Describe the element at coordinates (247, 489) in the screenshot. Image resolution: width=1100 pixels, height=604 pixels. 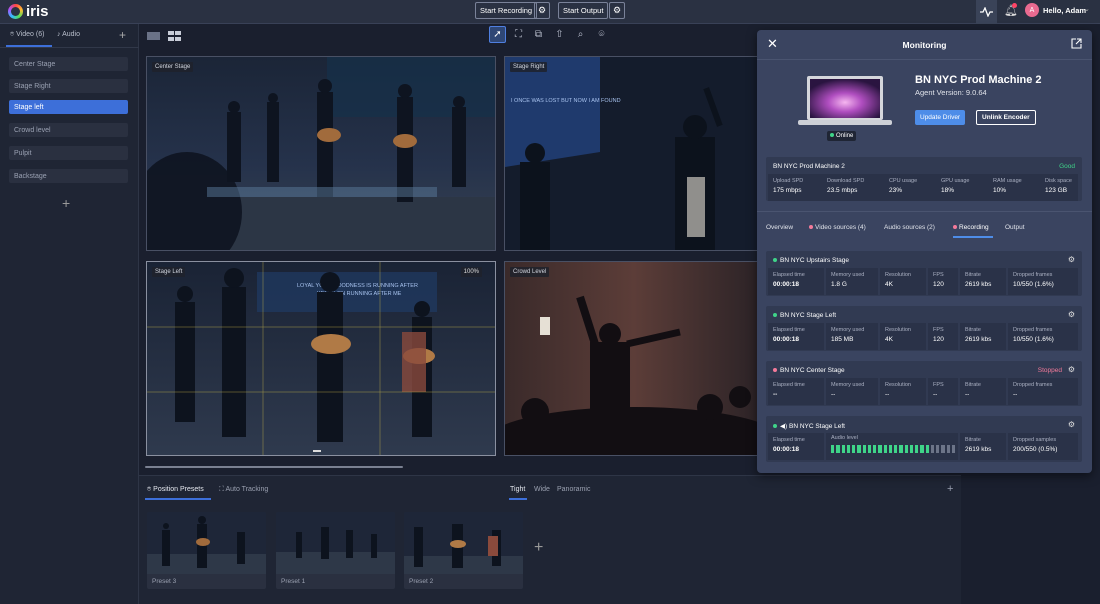
I see `tab-auto-tracking-label: Auto Tracking` at that location.